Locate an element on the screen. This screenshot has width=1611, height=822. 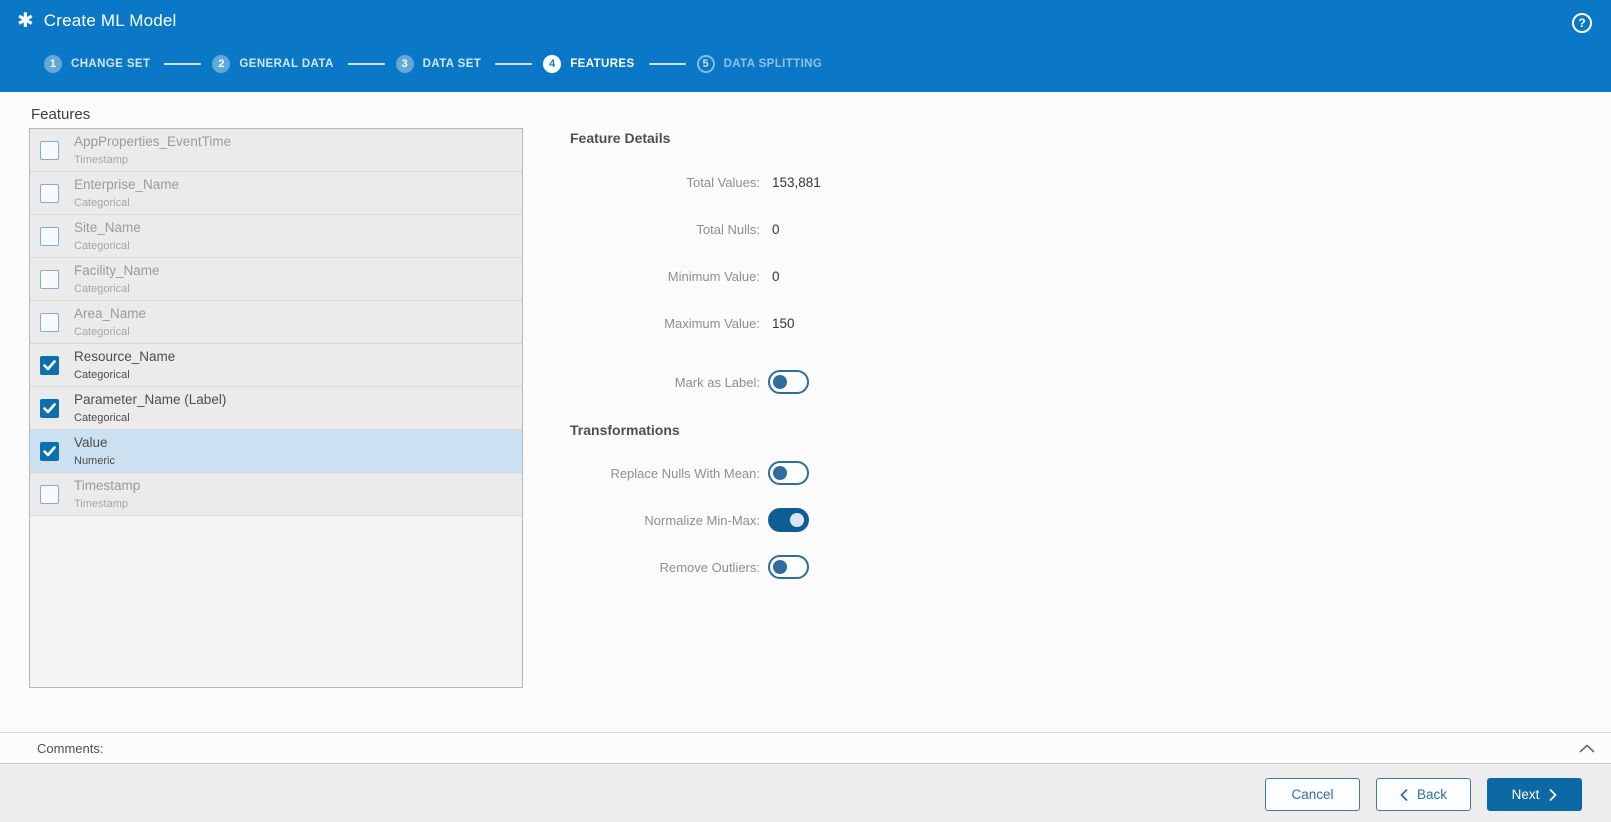
feature-name: Value is located at coordinates (91, 442).